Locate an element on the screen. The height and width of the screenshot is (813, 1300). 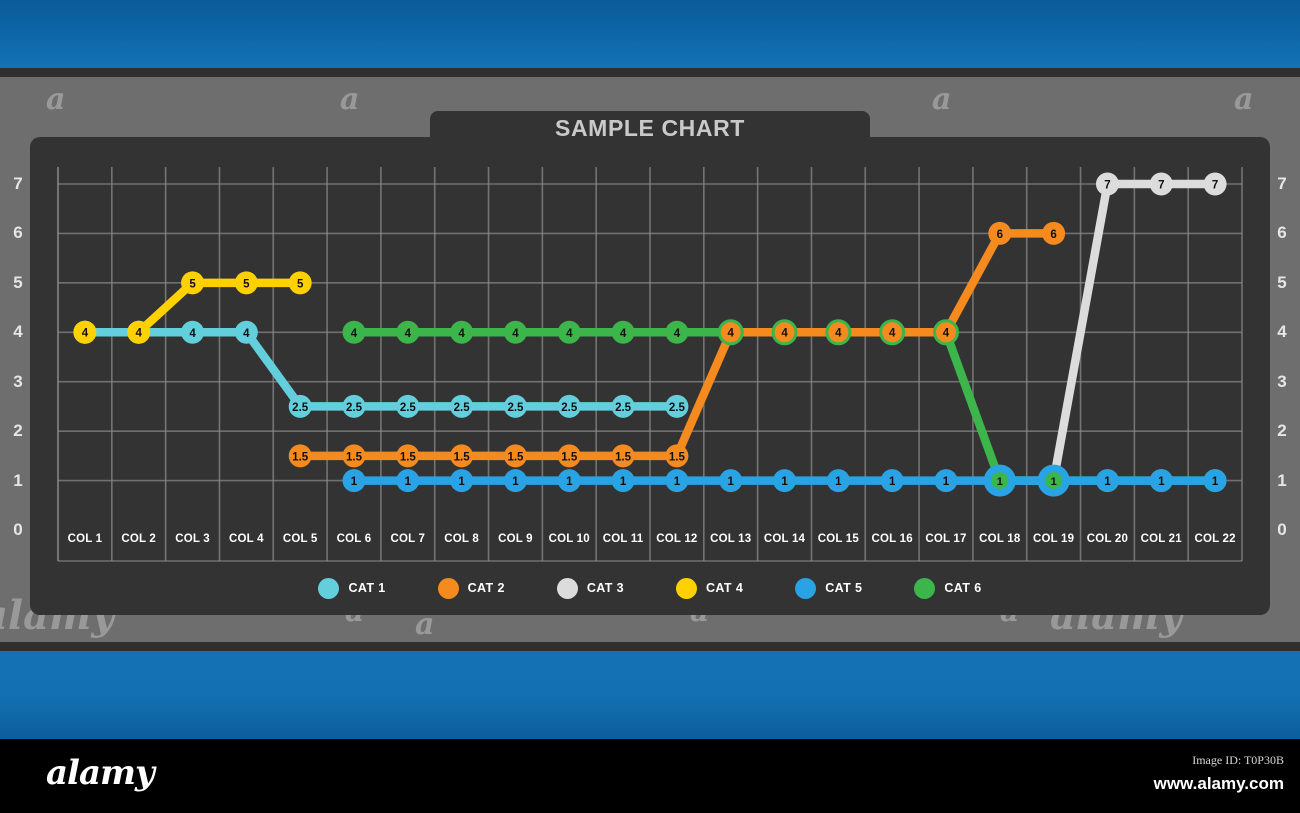
y-axis-tick-left: 7 is located at coordinates (18, 183).